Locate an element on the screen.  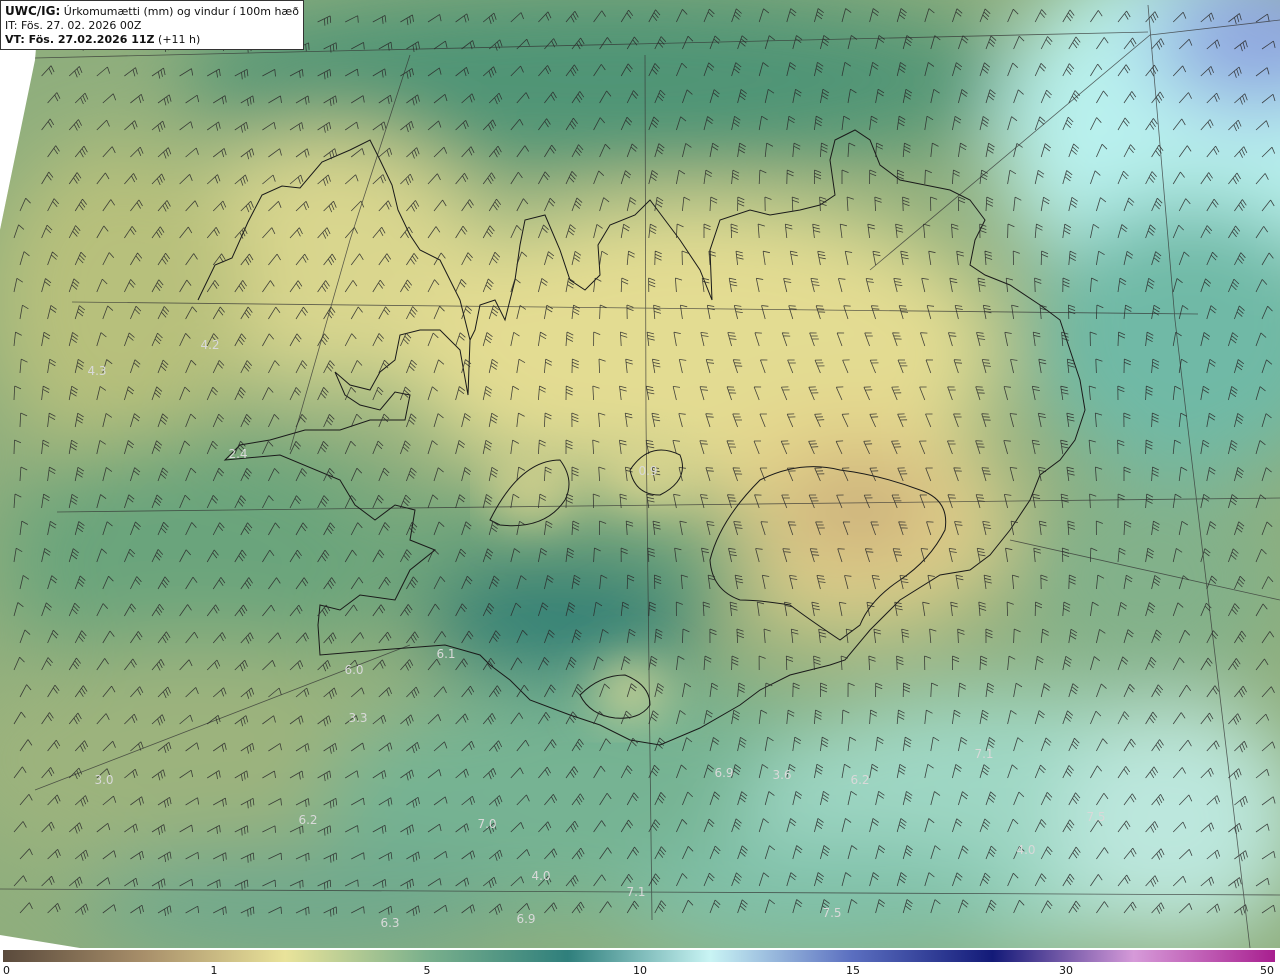
model-name: UWC/IG: is located at coordinates (33, 11).